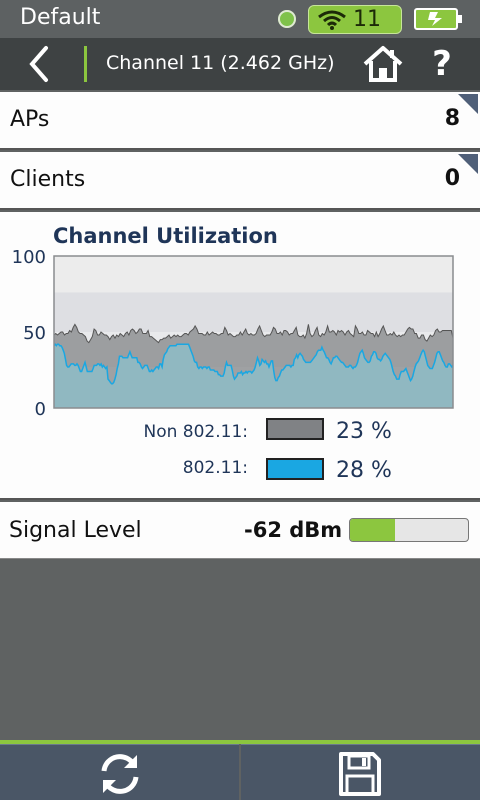 Image resolution: width=480 pixels, height=800 pixels. I want to click on signal-value: -62 dBm, so click(293, 530).